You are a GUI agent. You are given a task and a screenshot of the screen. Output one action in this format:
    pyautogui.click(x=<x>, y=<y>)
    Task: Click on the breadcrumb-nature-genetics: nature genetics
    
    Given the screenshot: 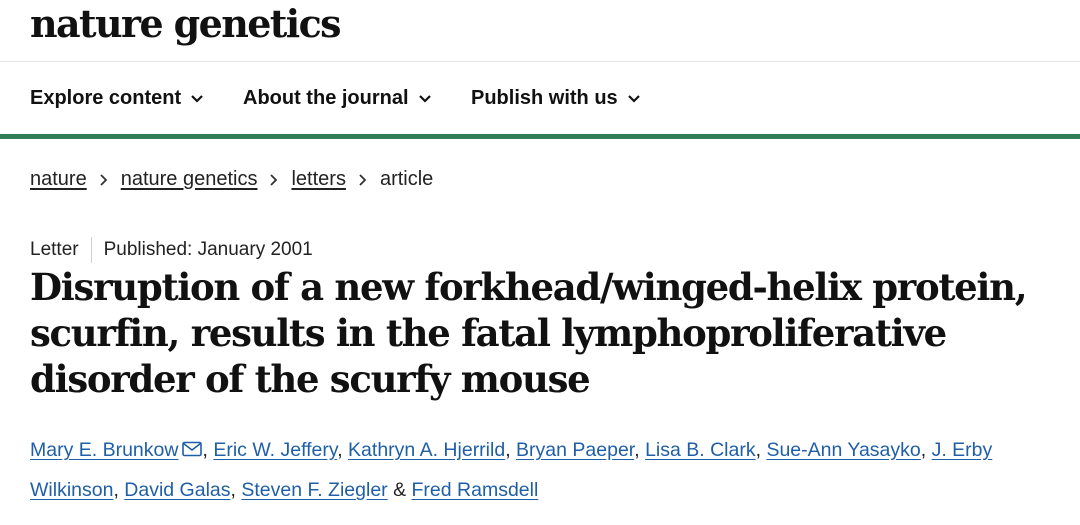 What is the action you would take?
    pyautogui.click(x=189, y=179)
    